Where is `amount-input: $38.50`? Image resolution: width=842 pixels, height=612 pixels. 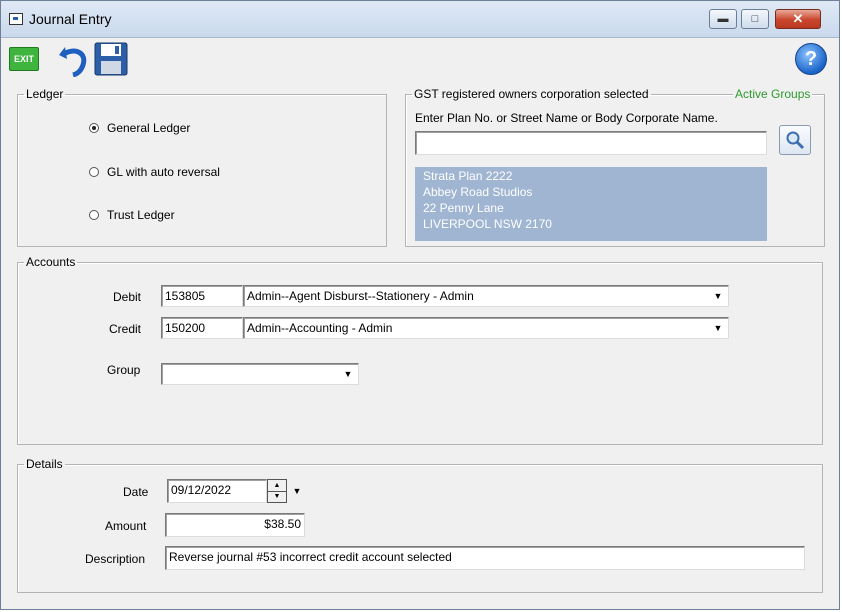 amount-input: $38.50 is located at coordinates (235, 525).